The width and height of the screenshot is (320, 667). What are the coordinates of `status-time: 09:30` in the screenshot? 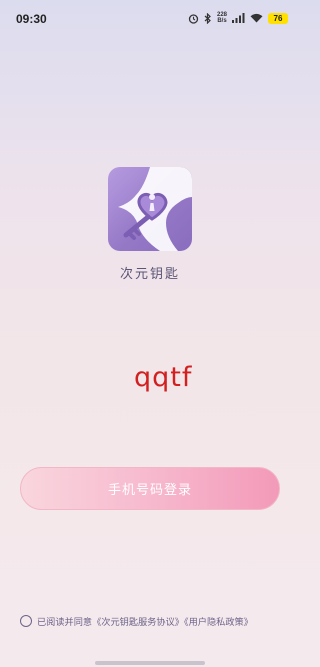 It's located at (31, 19).